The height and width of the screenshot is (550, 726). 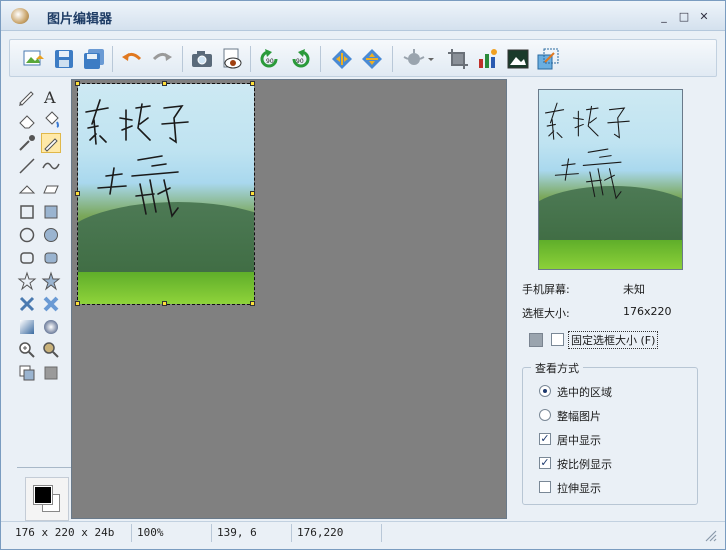 What do you see at coordinates (557, 339) in the screenshot?
I see `fixed-size-checkbox` at bounding box center [557, 339].